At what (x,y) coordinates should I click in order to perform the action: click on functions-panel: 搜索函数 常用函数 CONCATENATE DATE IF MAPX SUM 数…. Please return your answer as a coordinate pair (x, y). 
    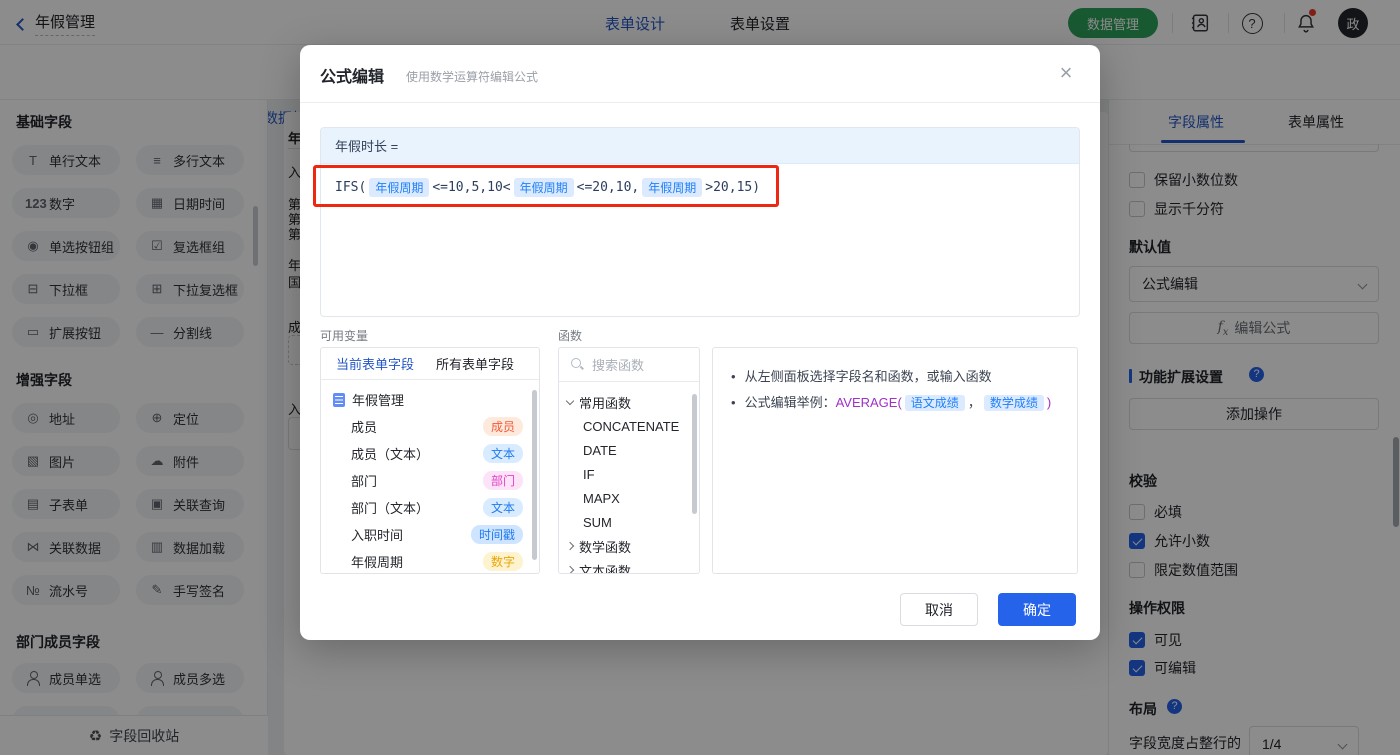
    Looking at the image, I should click on (629, 460).